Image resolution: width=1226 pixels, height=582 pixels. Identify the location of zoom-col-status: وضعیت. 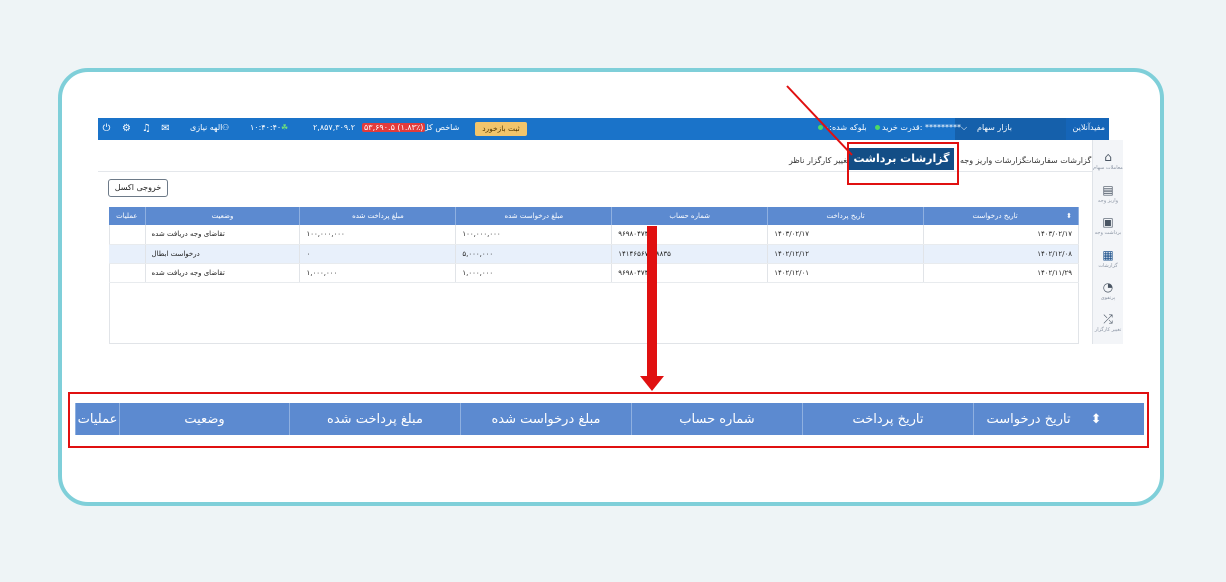
(204, 419).